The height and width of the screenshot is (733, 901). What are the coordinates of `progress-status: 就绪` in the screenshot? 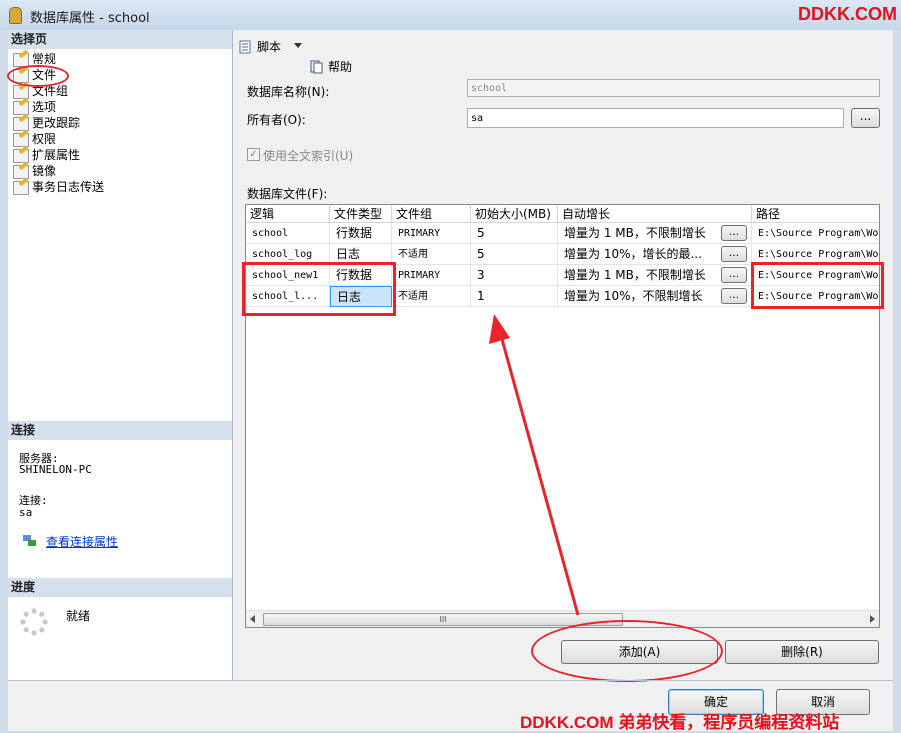 It's located at (78, 616).